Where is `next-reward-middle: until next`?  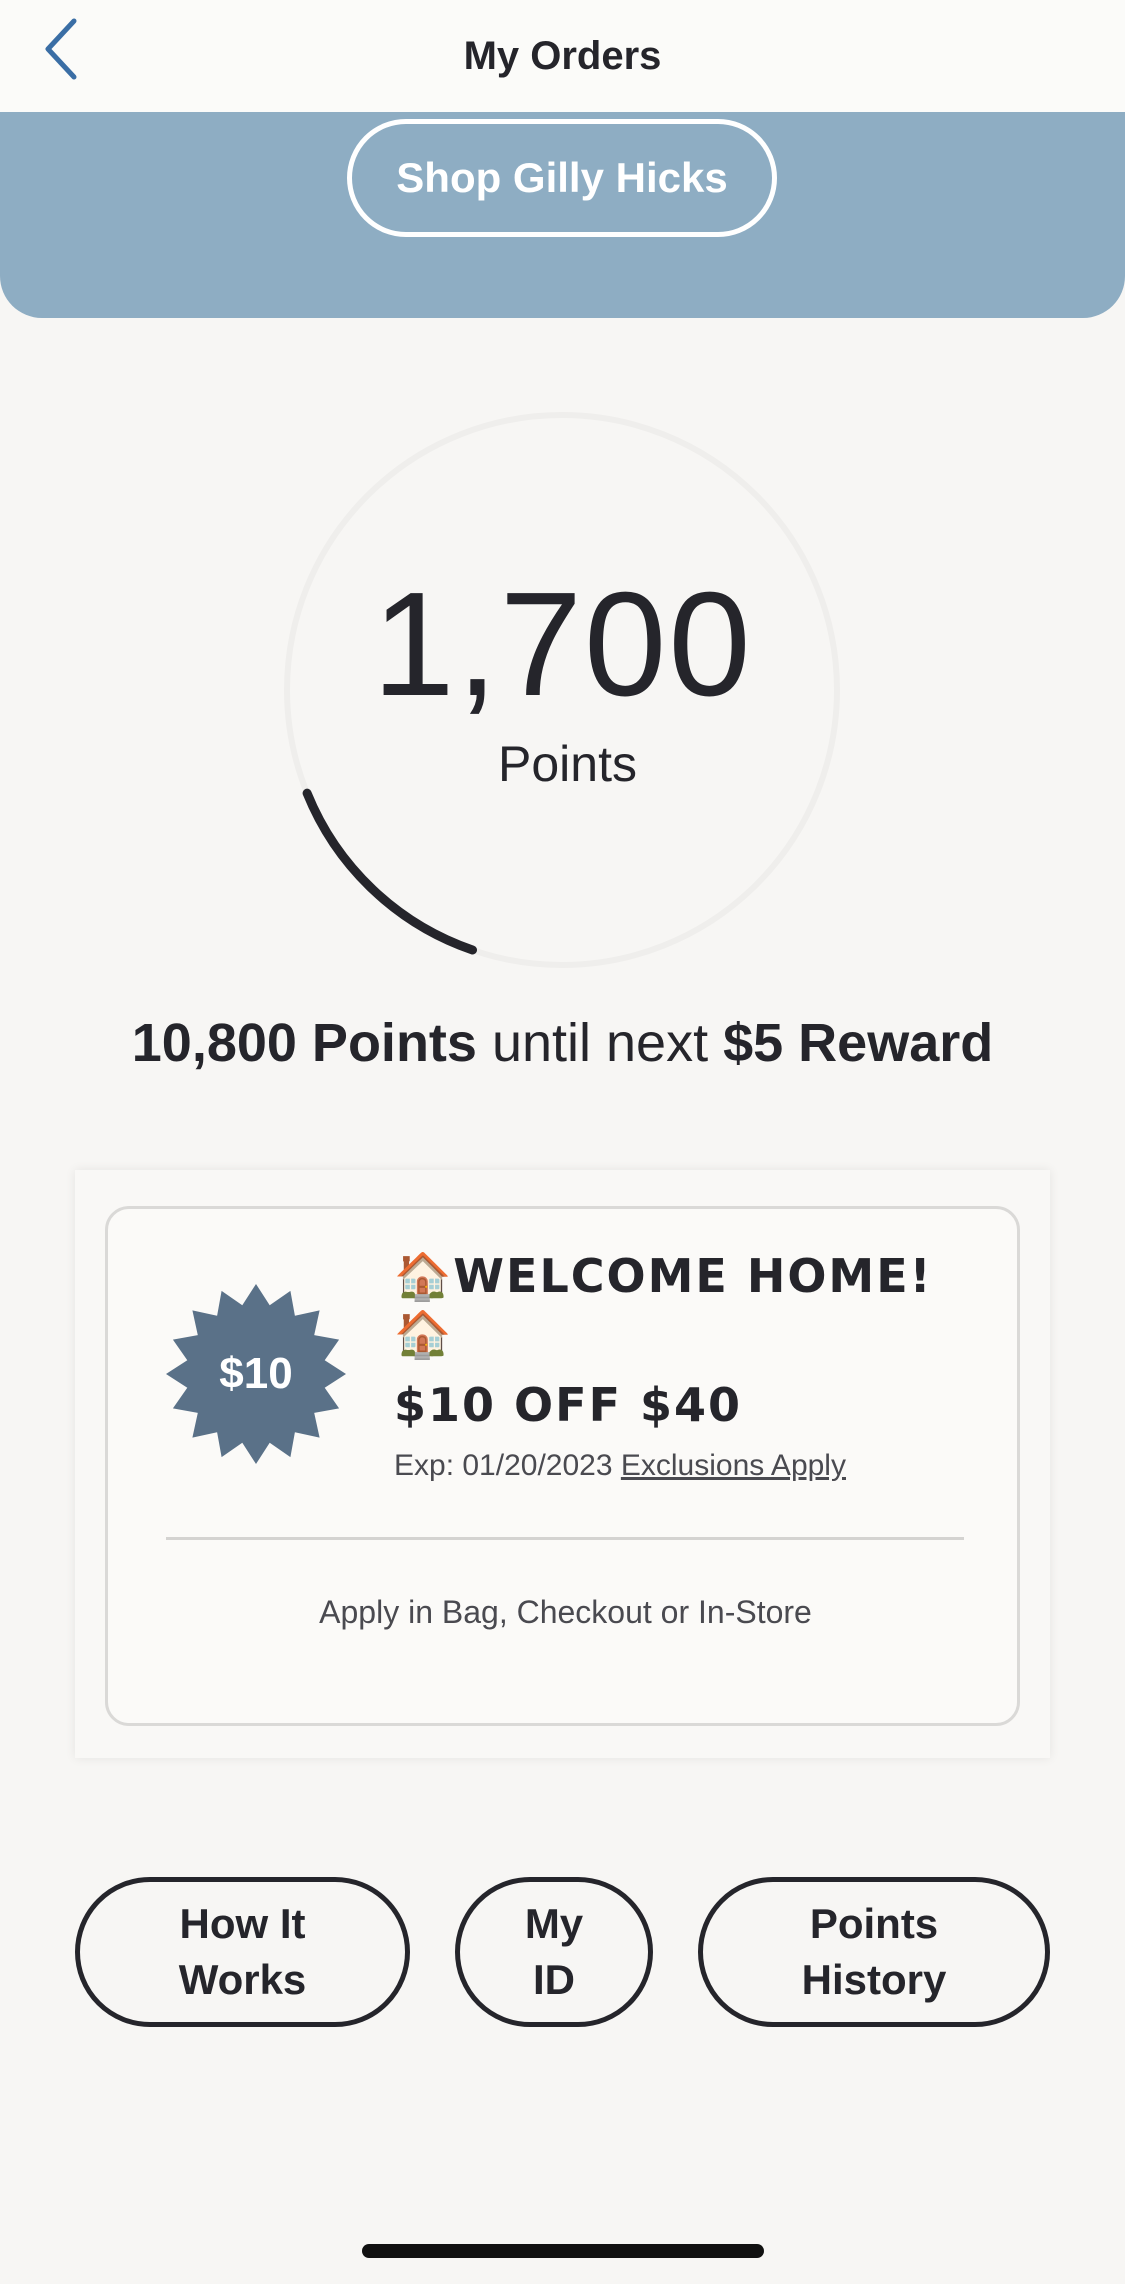
next-reward-middle: until next is located at coordinates (600, 1043).